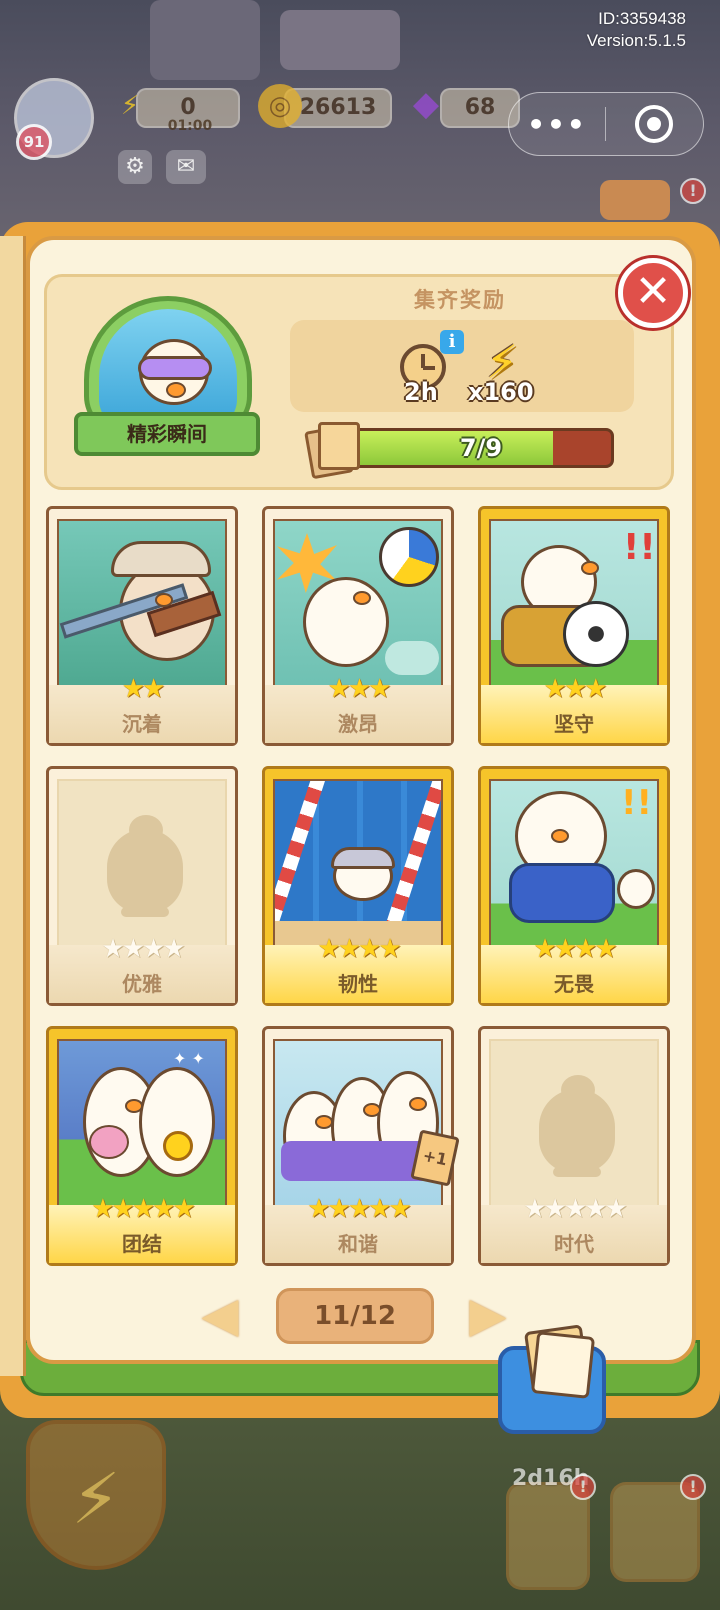 The height and width of the screenshot is (1610, 720). What do you see at coordinates (142, 1126) in the screenshot?
I see `card-art: ✦ ✦` at bounding box center [142, 1126].